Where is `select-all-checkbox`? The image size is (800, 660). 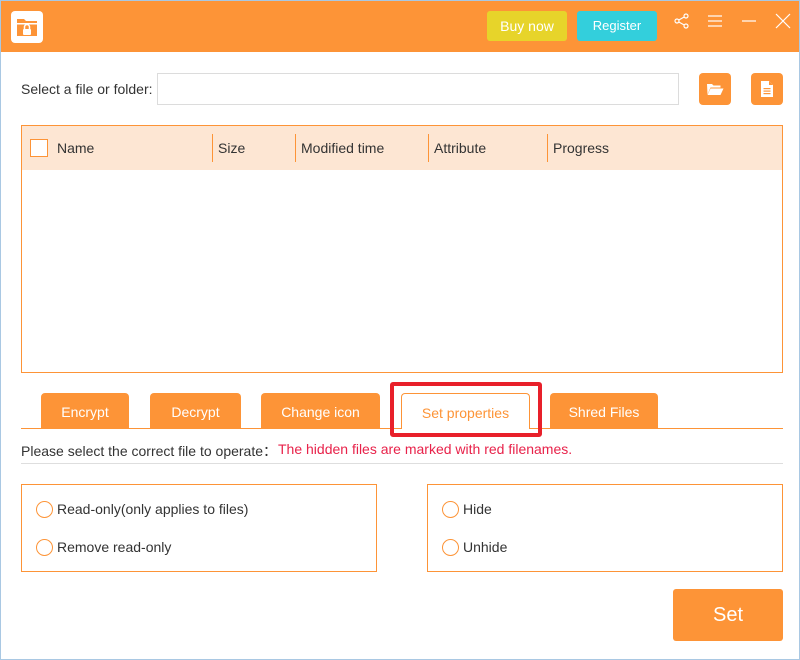
select-all-checkbox is located at coordinates (39, 148).